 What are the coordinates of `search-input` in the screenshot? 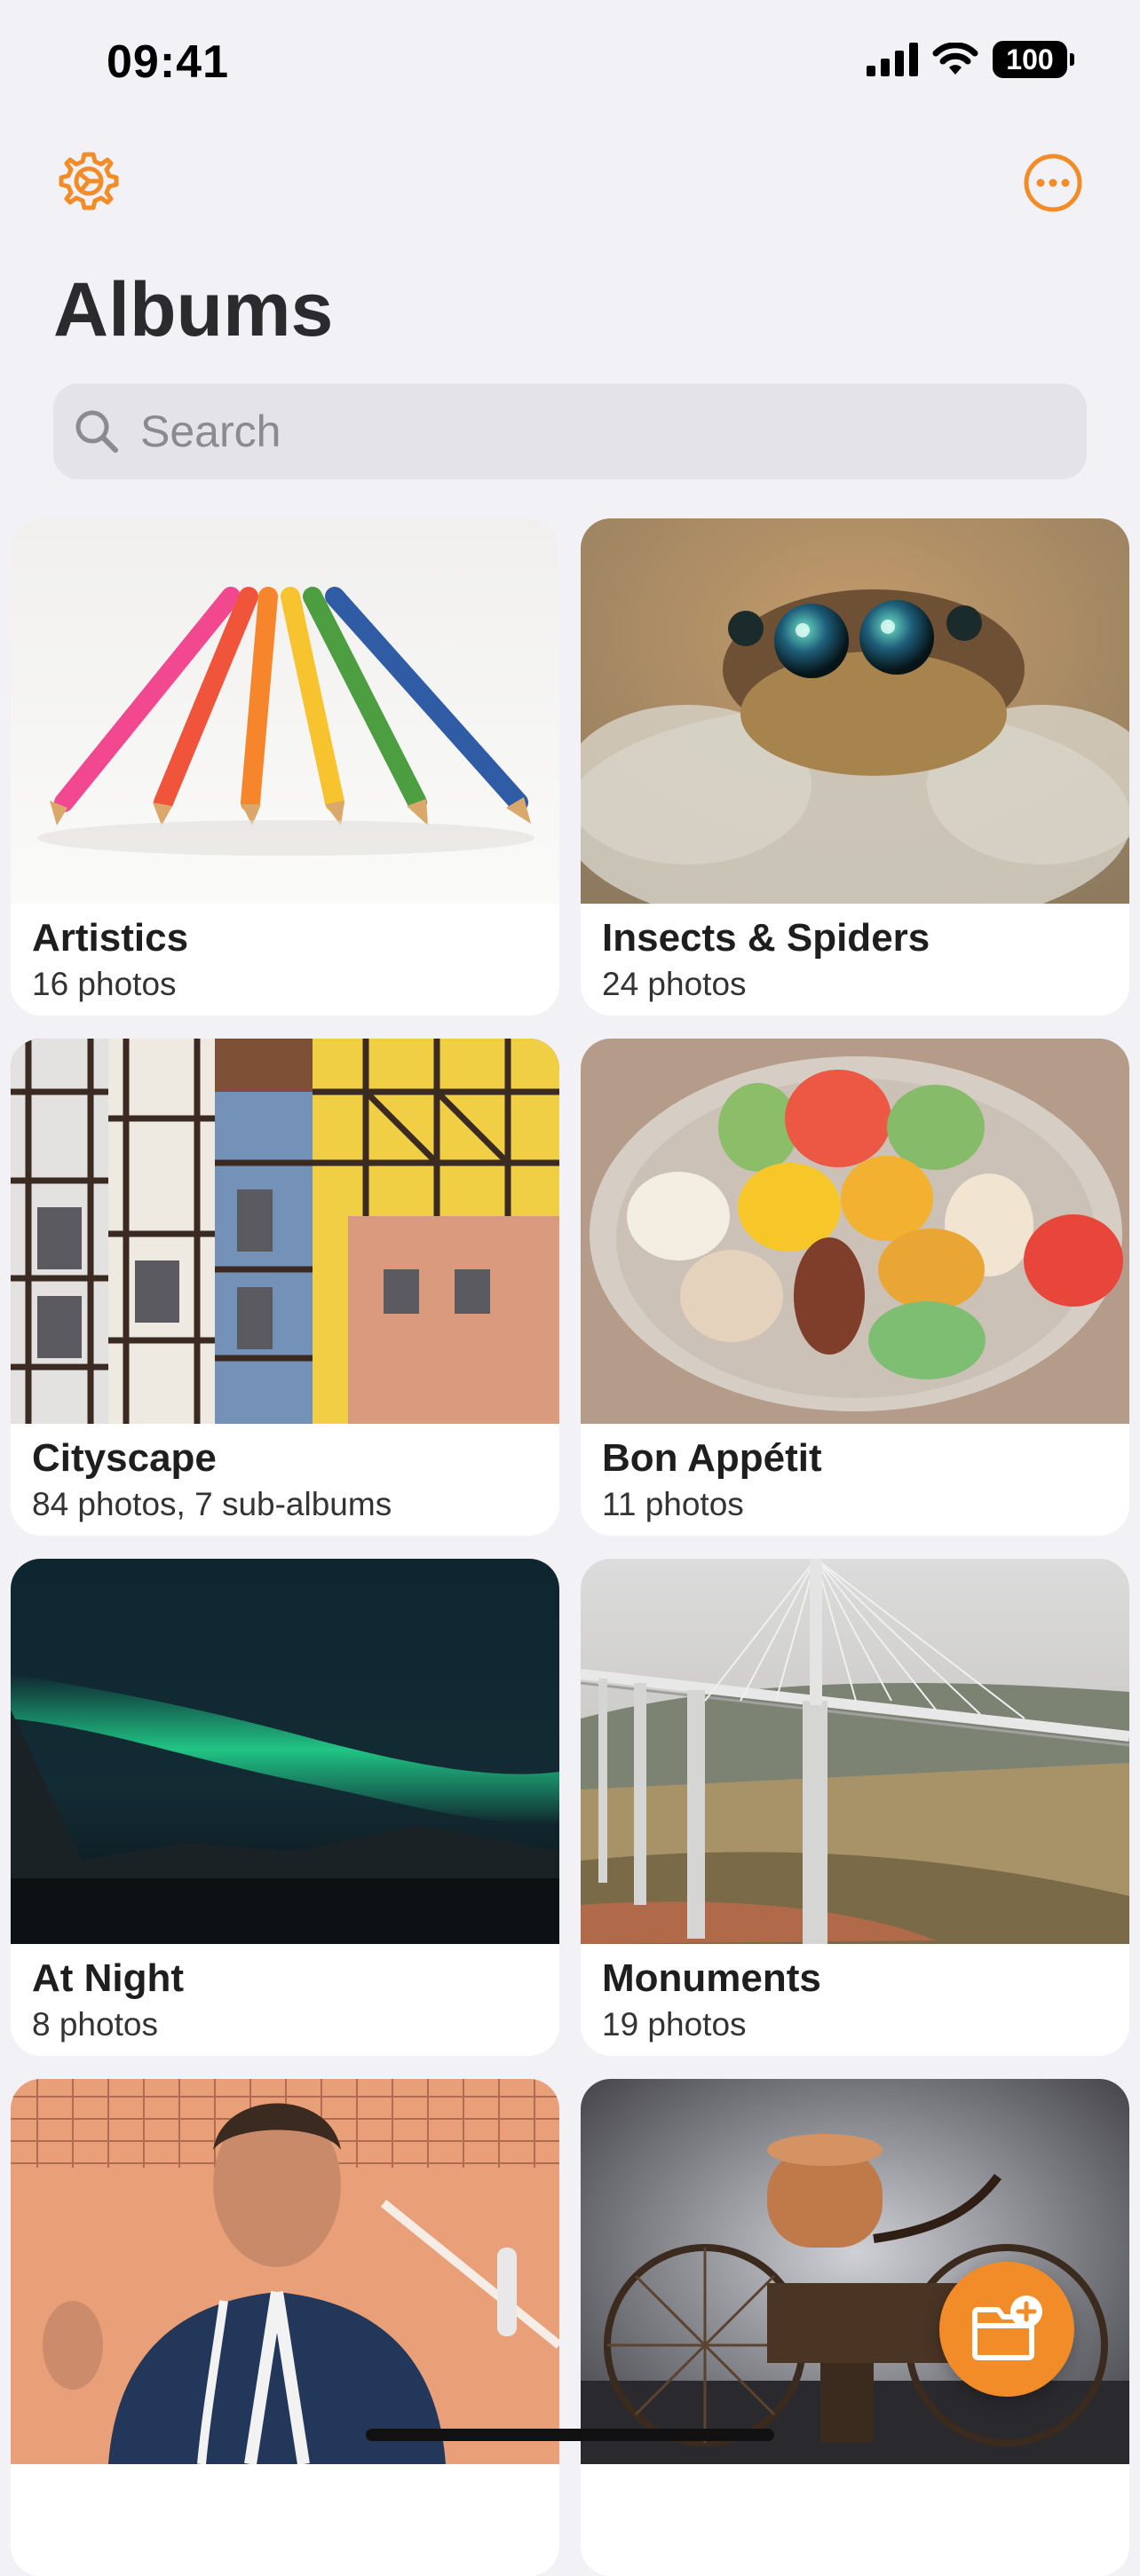 It's located at (584, 431).